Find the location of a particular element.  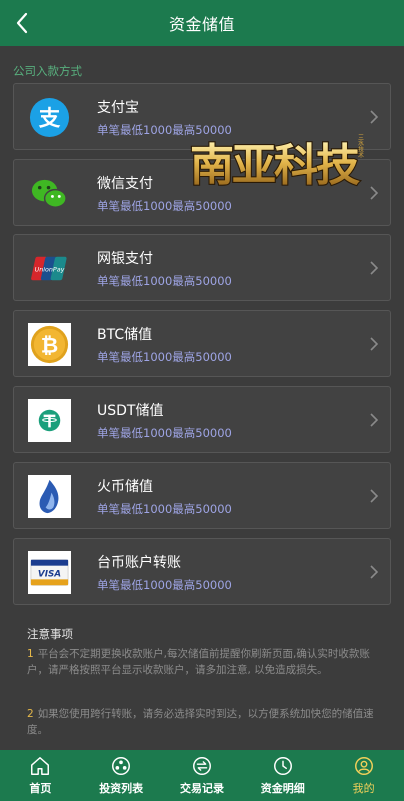

svg-text: UnionPay is located at coordinates (50, 269).